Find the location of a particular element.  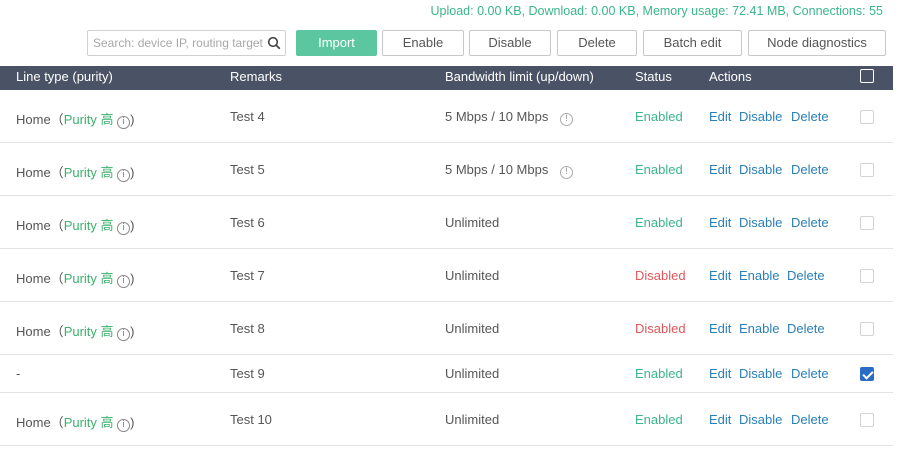

bandwidth-cell: 5 Mbps / 10 Mbps ! is located at coordinates (509, 170).